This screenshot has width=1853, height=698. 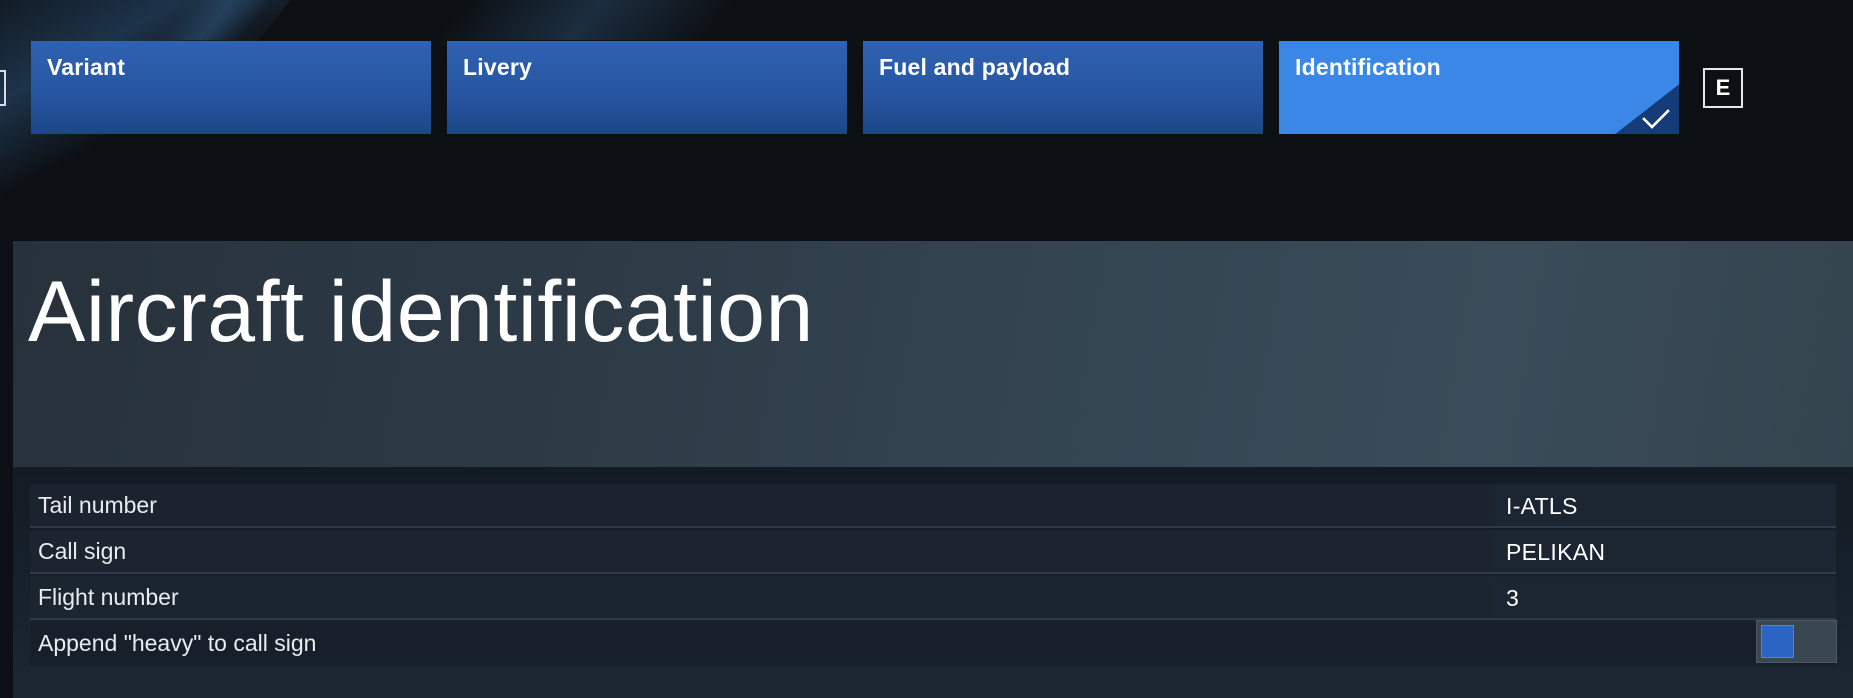 I want to click on toggle-knob, so click(x=1777, y=641).